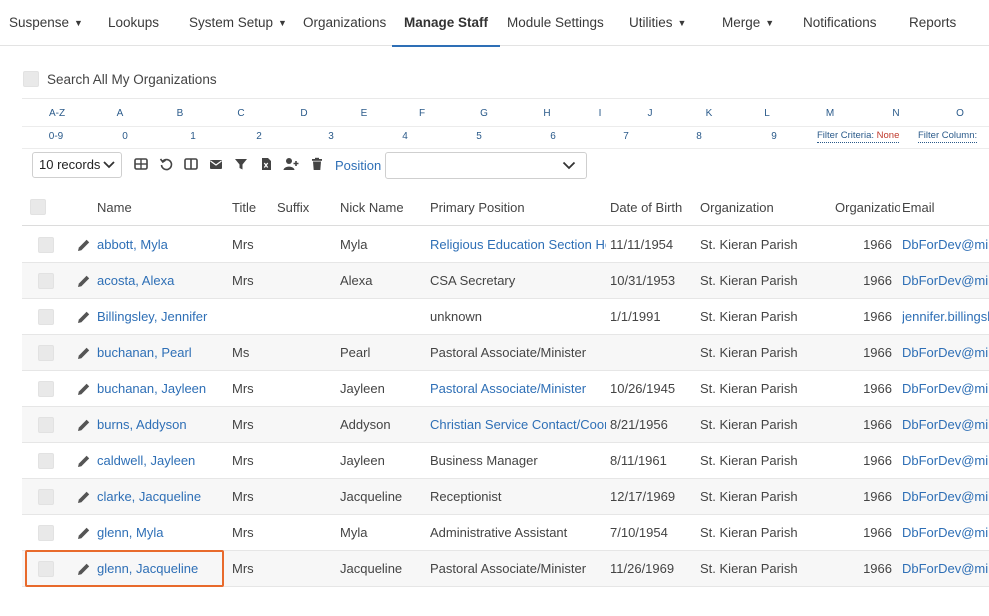 This screenshot has height=616, width=989. Describe the element at coordinates (422, 113) in the screenshot. I see `letter-filter: F` at that location.